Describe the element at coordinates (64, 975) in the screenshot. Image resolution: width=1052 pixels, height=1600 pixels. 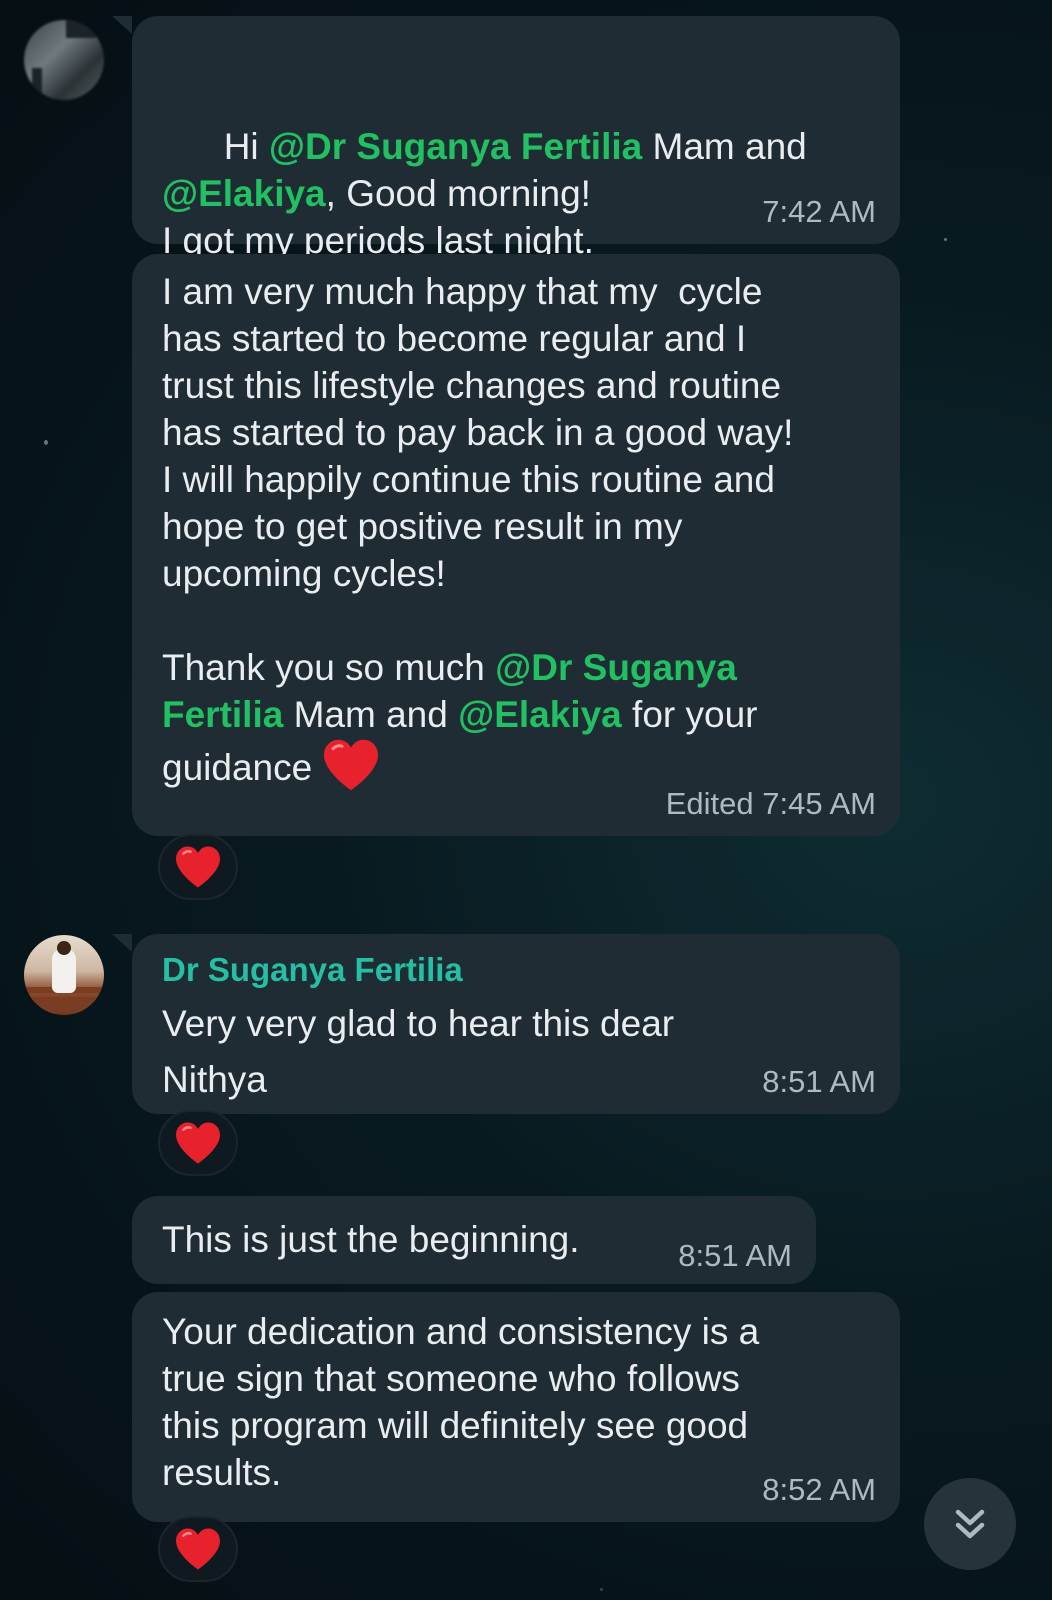
I see `doctor-avatar` at that location.